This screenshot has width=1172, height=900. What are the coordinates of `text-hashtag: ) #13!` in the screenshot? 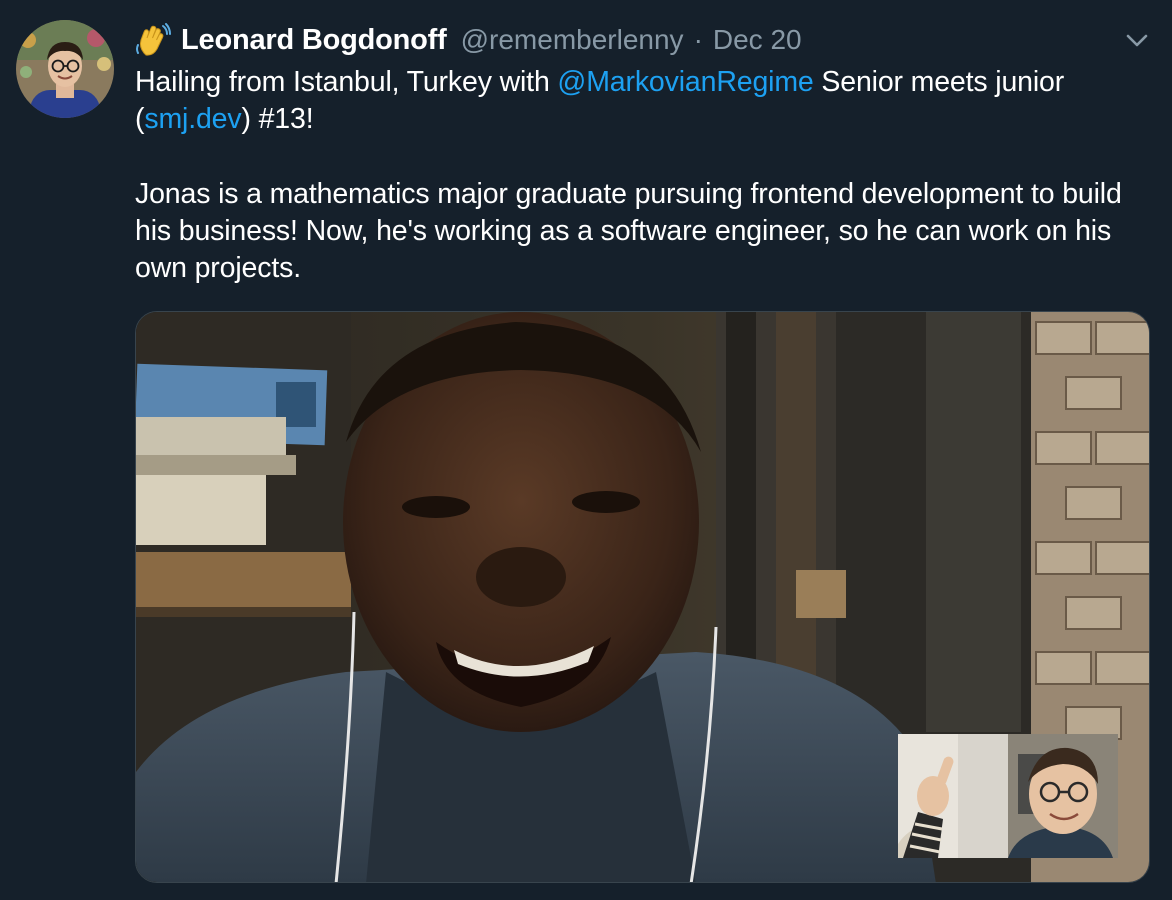 It's located at (277, 119).